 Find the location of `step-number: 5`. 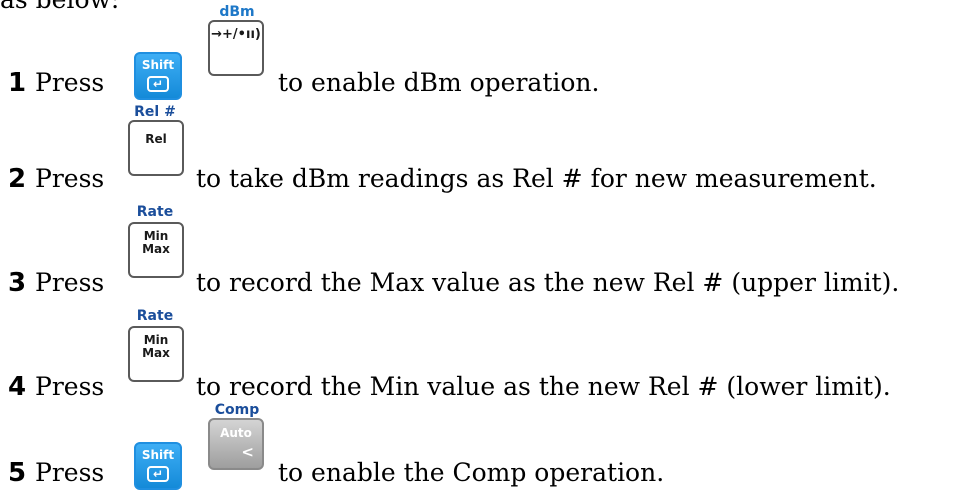

step-number: 5 is located at coordinates (17, 473).